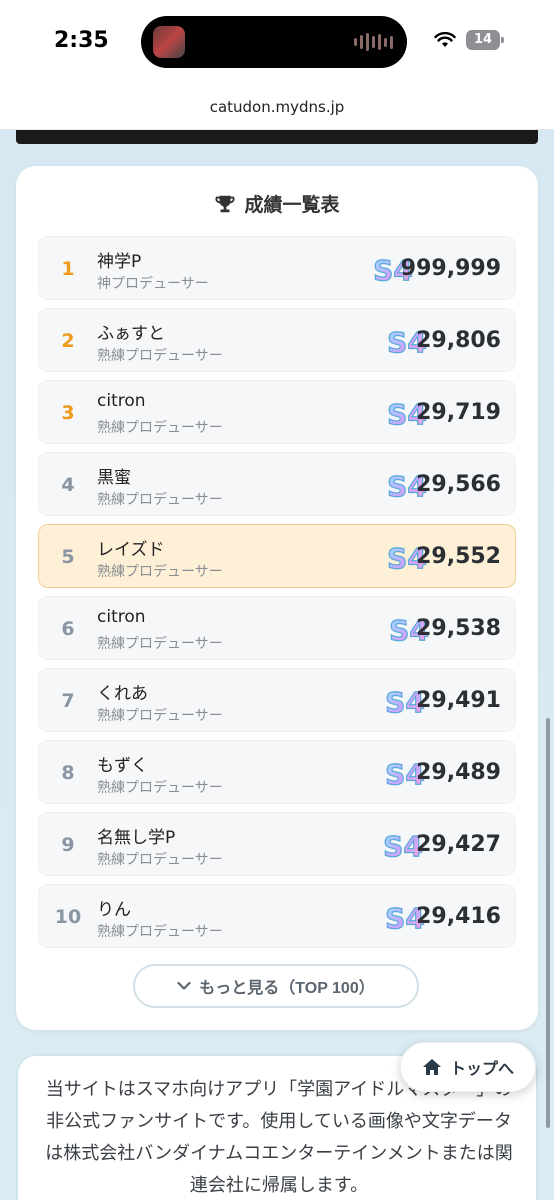 This screenshot has width=554, height=1200. What do you see at coordinates (68, 557) in the screenshot?
I see `rank-number: 5` at bounding box center [68, 557].